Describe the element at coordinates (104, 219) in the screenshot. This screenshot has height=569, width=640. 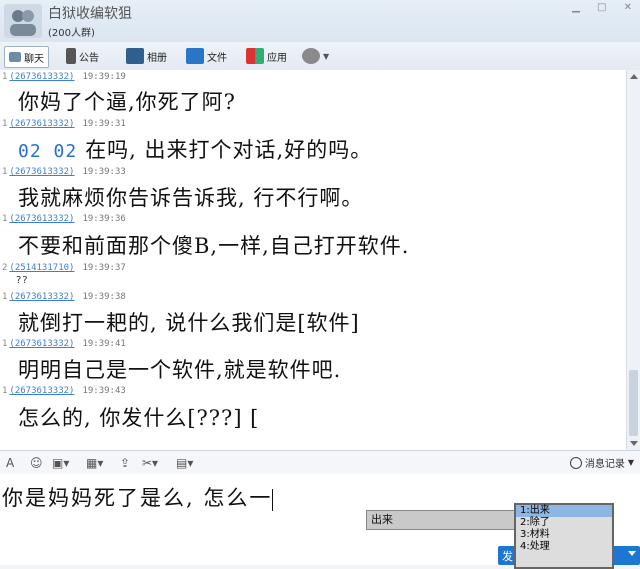
I see `message-time: 19:39:36` at that location.